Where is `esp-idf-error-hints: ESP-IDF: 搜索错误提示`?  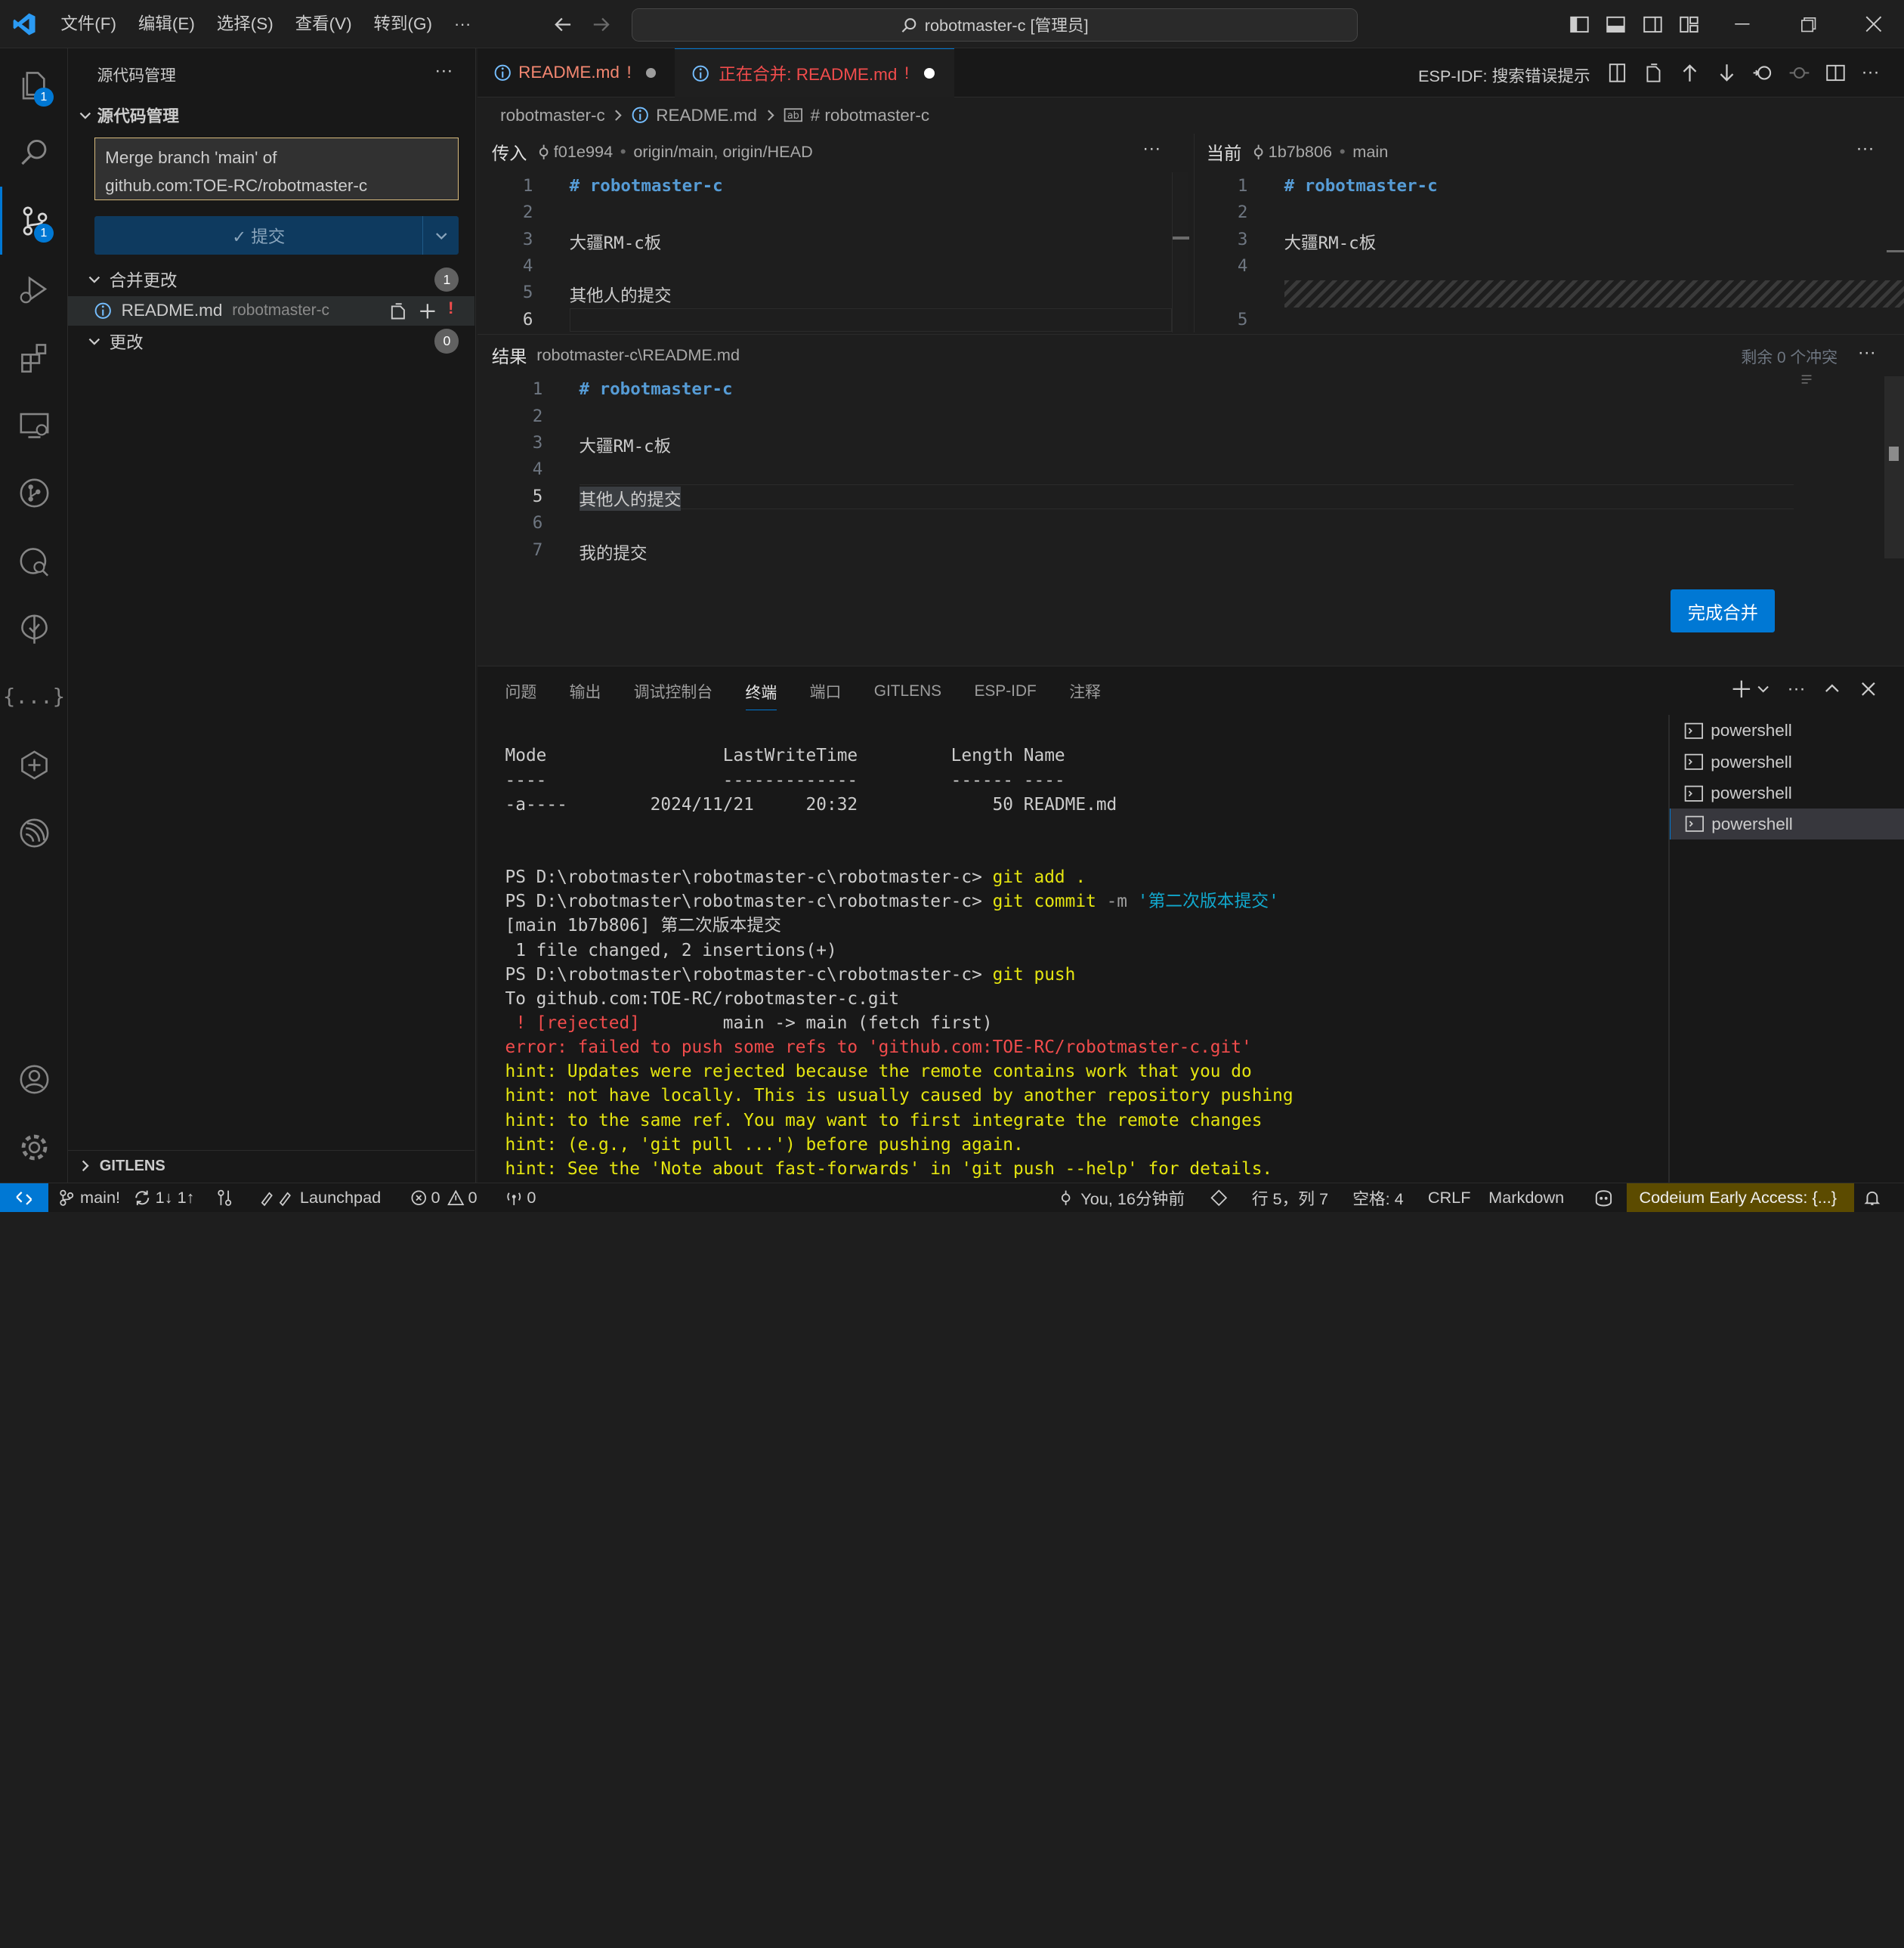
esp-idf-error-hints: ESP-IDF: 搜索错误提示 is located at coordinates (1504, 75).